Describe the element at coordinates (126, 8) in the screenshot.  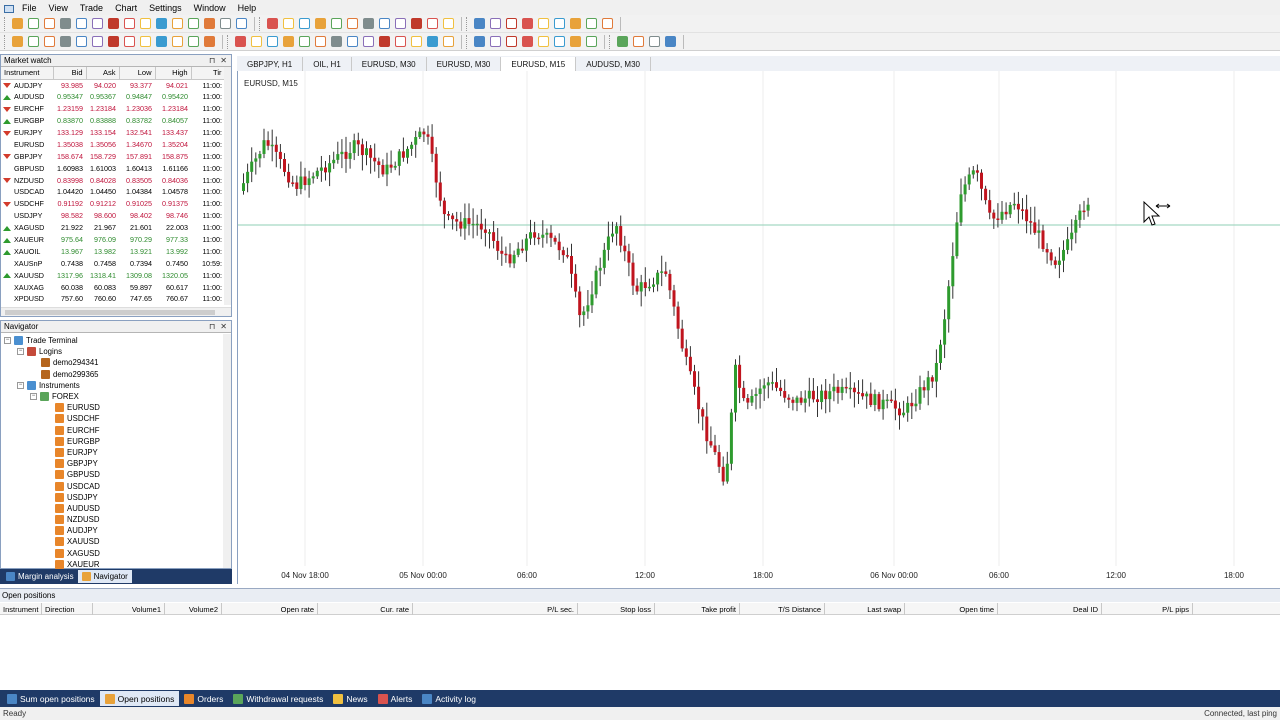
I see `menu-chart: Chart` at that location.